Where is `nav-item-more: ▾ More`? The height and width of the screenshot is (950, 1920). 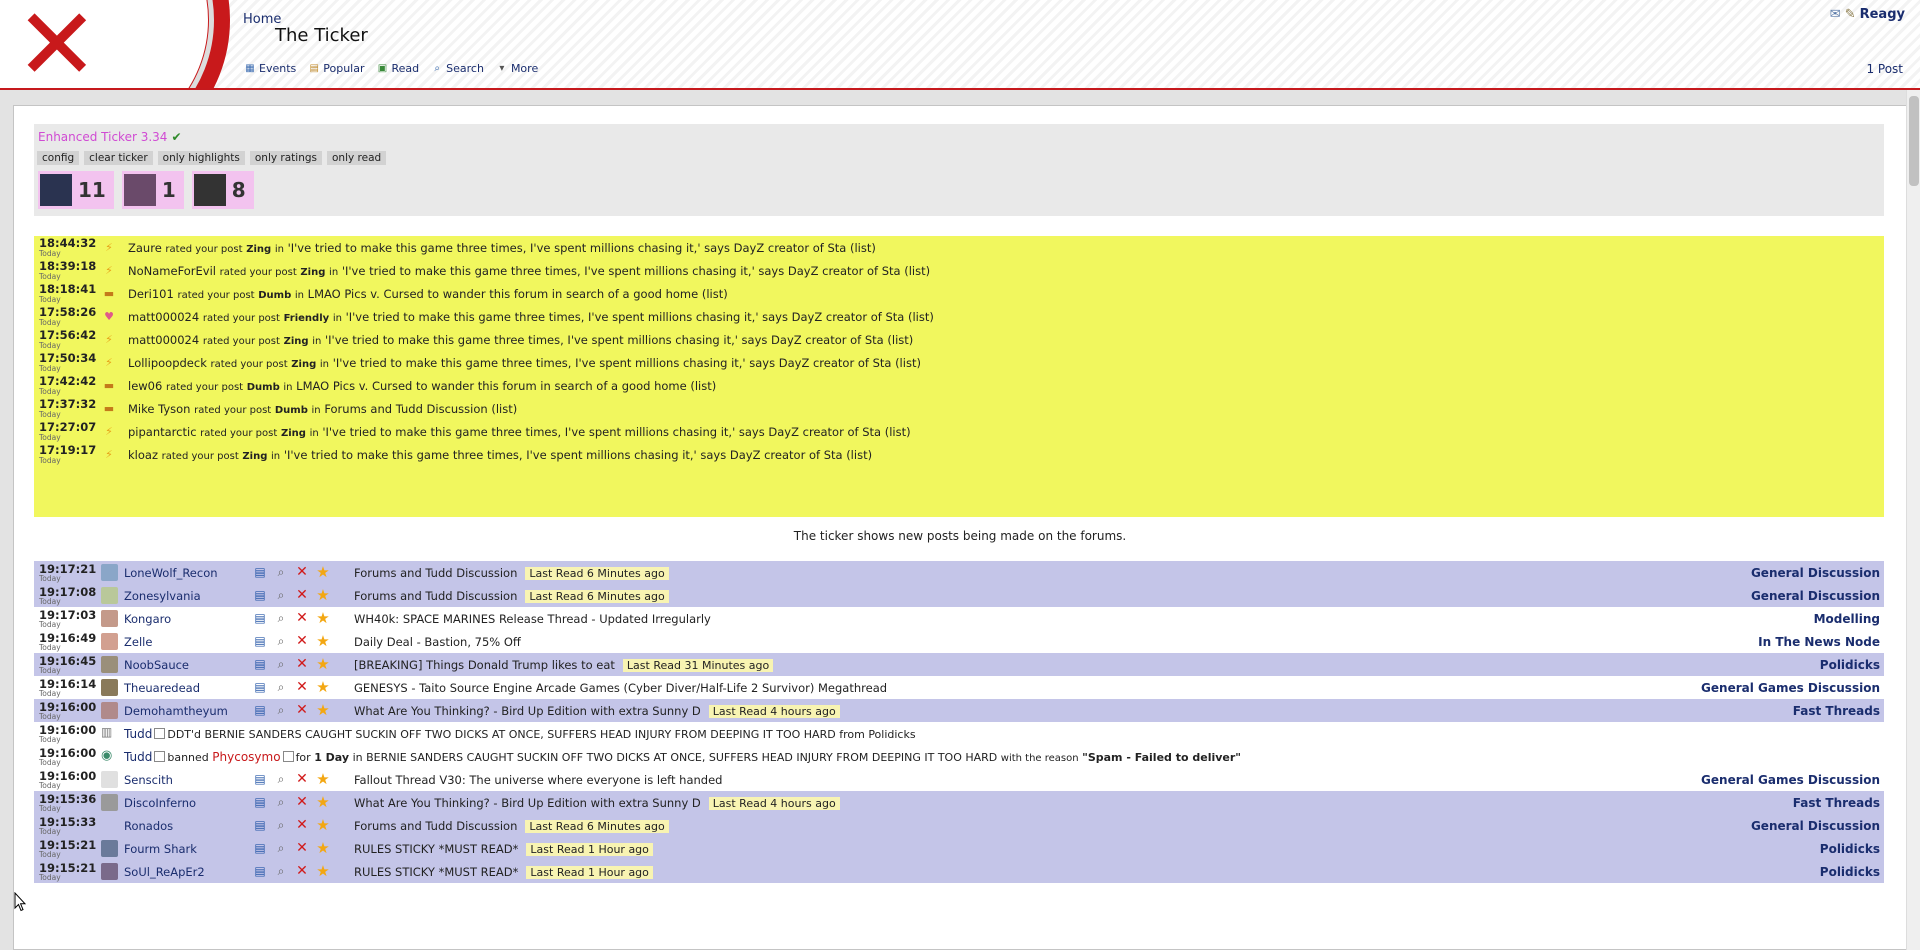
nav-item-more: ▾ More is located at coordinates (517, 68).